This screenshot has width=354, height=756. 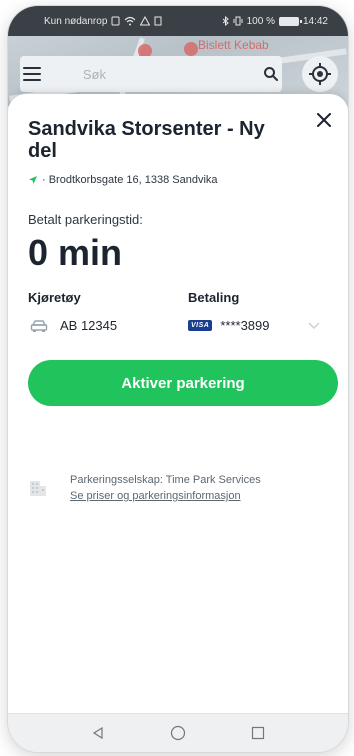 I want to click on wifi-icon, so click(x=130, y=21).